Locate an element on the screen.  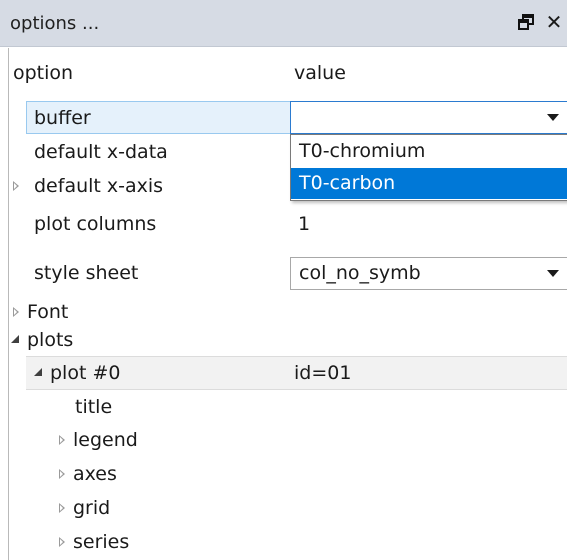
grid-header: option value is located at coordinates (288, 73).